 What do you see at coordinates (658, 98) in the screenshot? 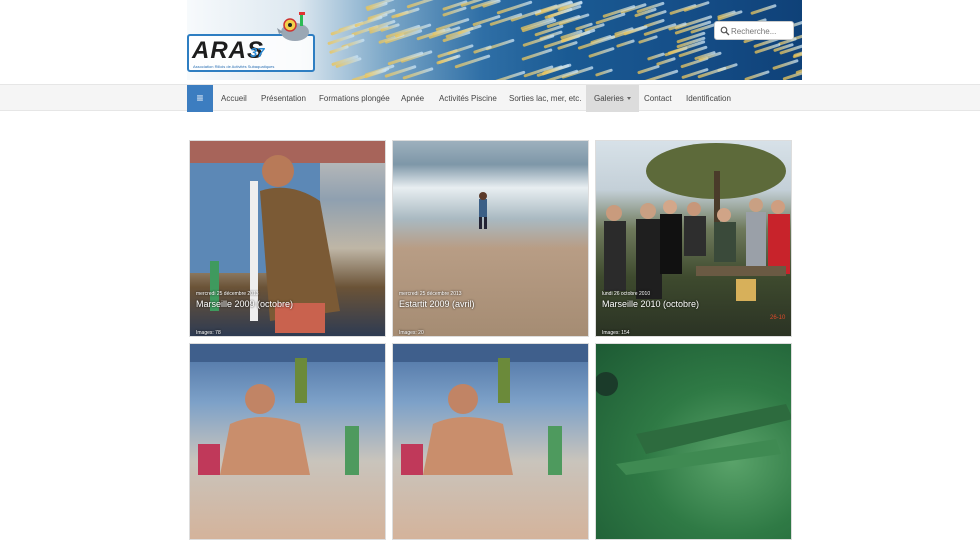
I see `nav-item-contact: Contact` at bounding box center [658, 98].